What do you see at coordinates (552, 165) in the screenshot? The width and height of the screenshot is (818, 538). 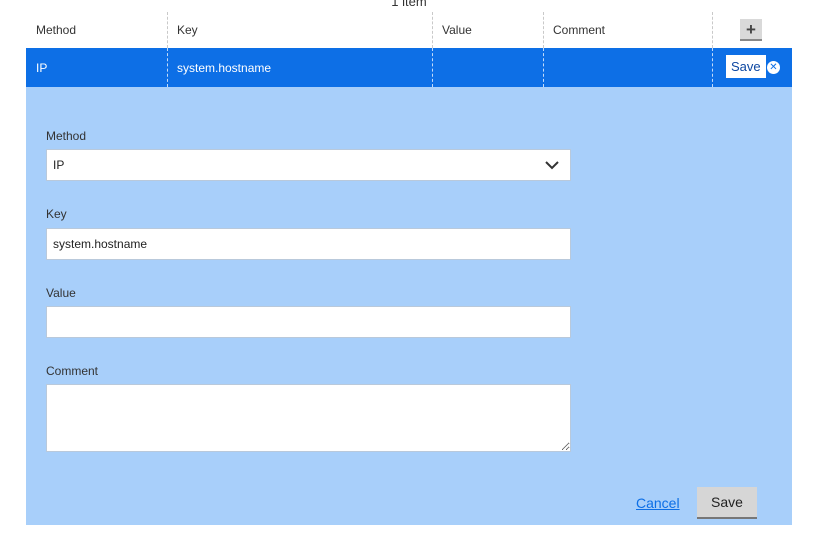 I see `chevron-down-icon` at bounding box center [552, 165].